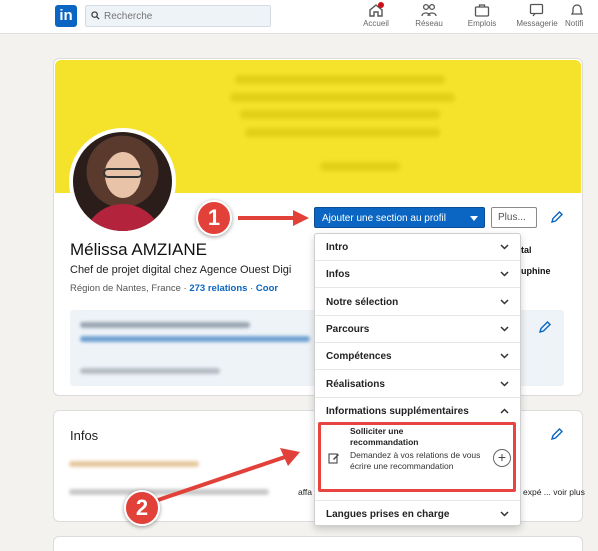  I want to click on step-1-badge: 1, so click(214, 218).